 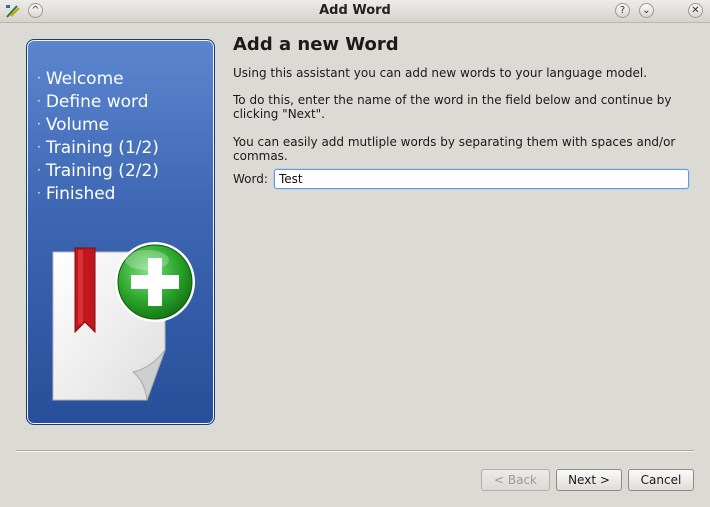 What do you see at coordinates (80, 194) in the screenshot?
I see `step-label: Finished` at bounding box center [80, 194].